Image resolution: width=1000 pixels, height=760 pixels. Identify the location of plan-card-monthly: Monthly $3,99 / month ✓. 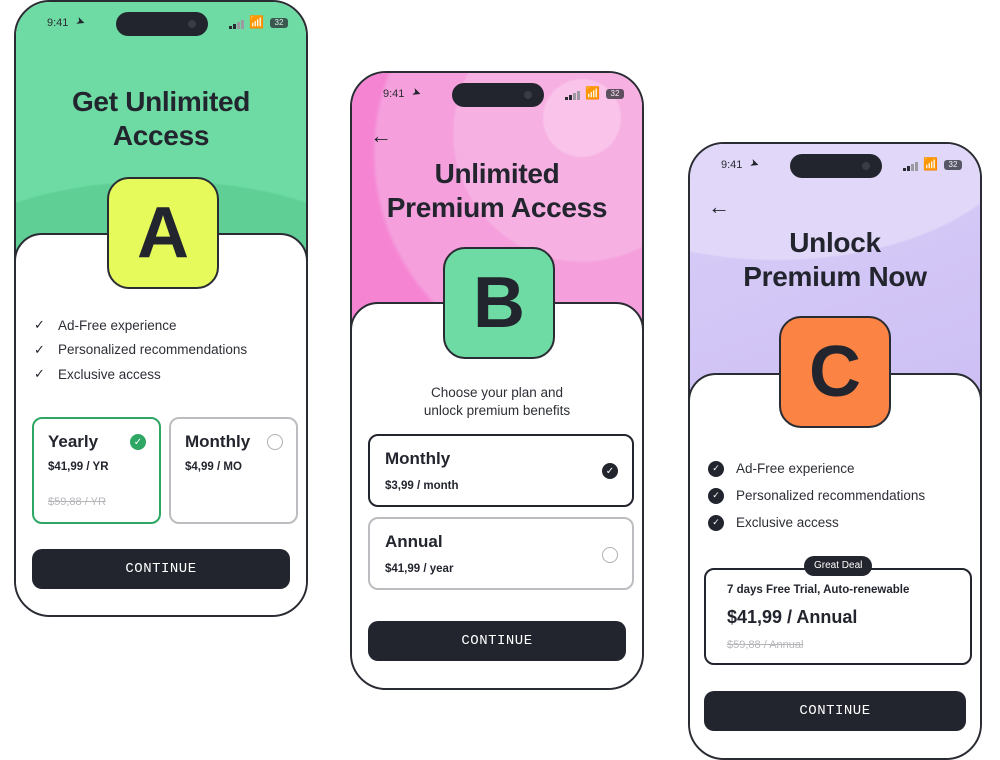
(501, 470).